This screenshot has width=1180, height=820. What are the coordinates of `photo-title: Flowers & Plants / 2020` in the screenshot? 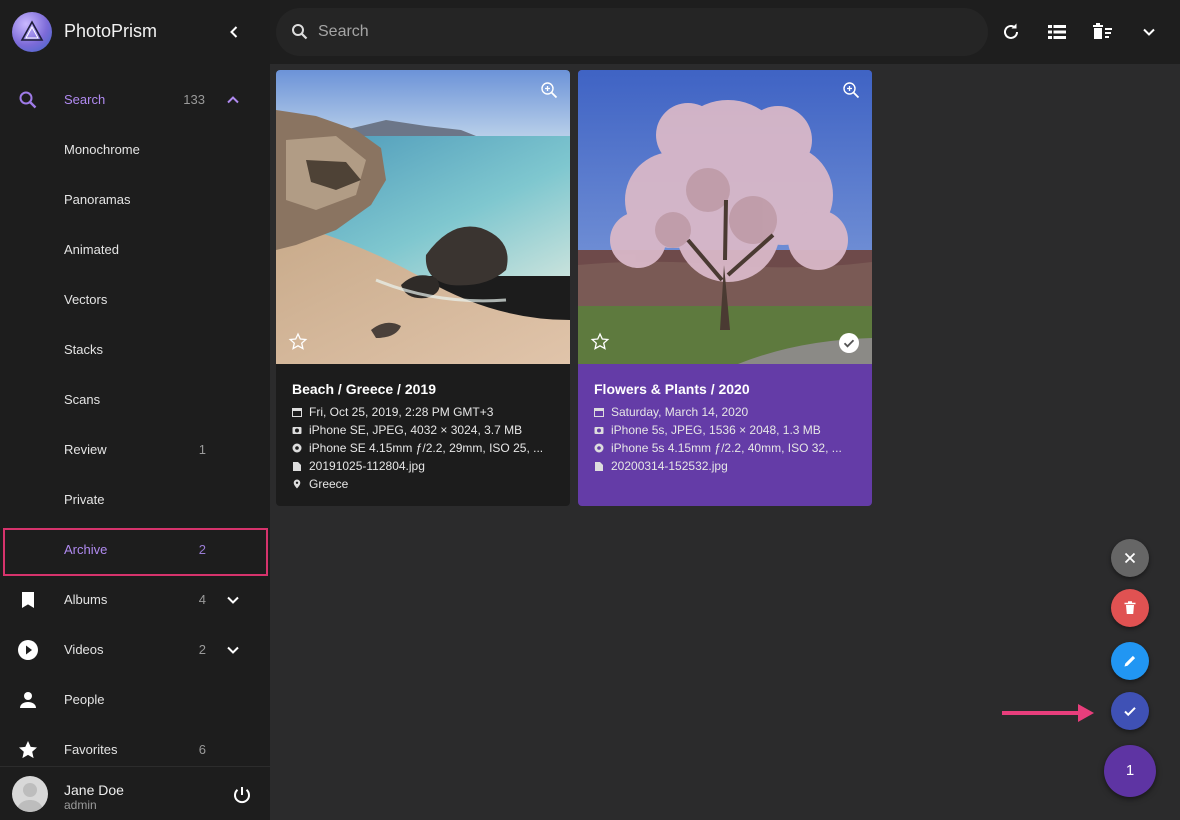 It's located at (672, 389).